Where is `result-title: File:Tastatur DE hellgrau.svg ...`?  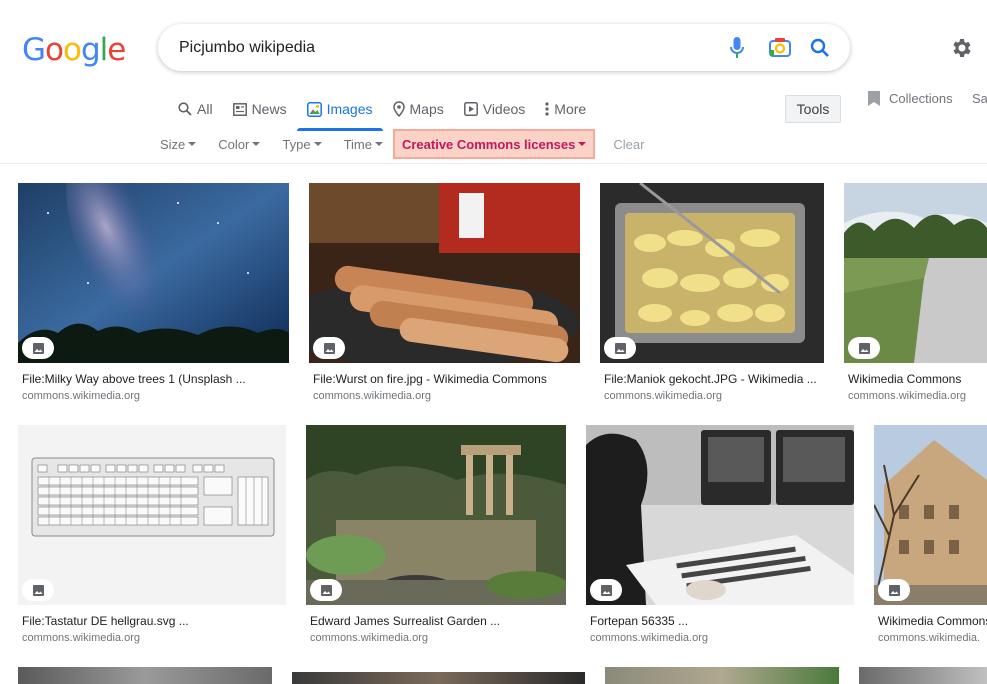 result-title: File:Tastatur DE hellgrau.svg ... is located at coordinates (105, 621).